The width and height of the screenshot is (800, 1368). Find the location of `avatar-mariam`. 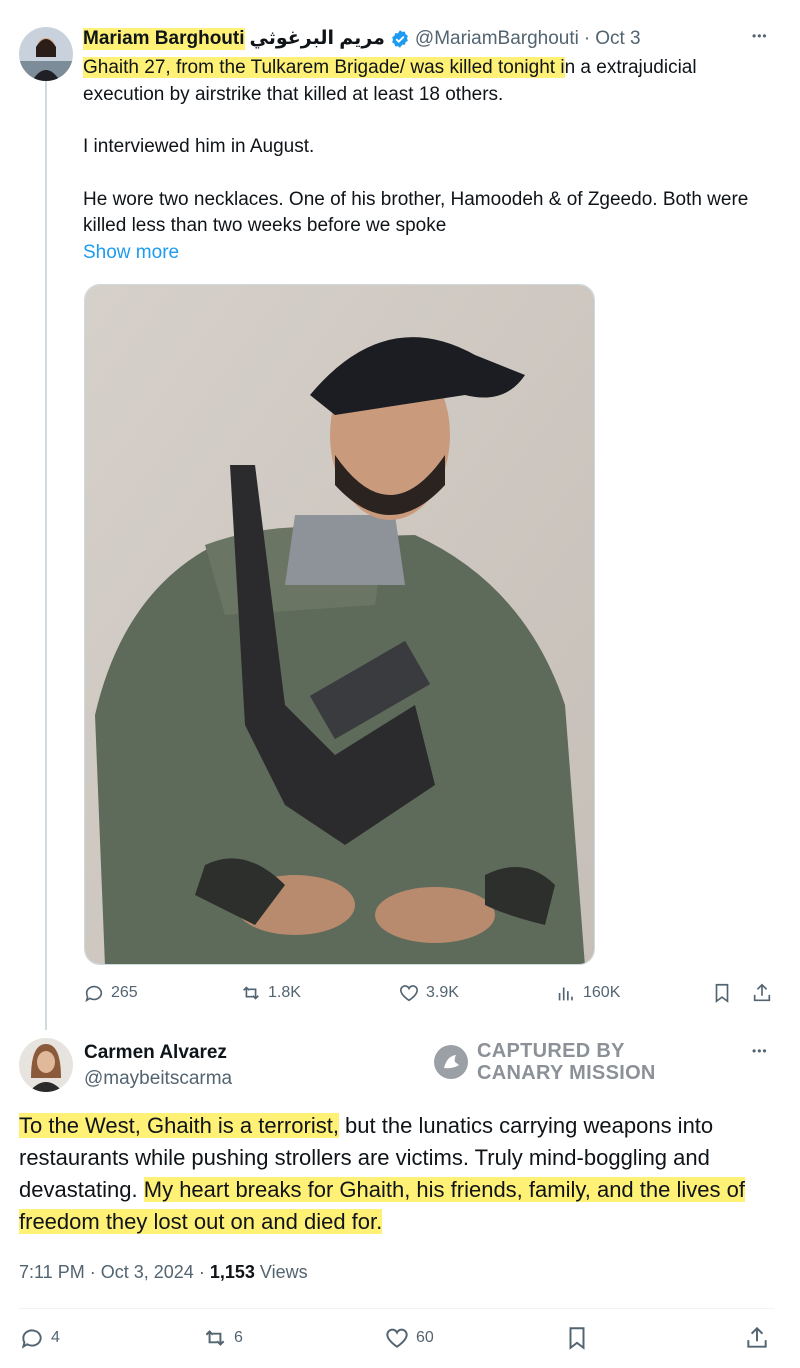

avatar-mariam is located at coordinates (46, 54).